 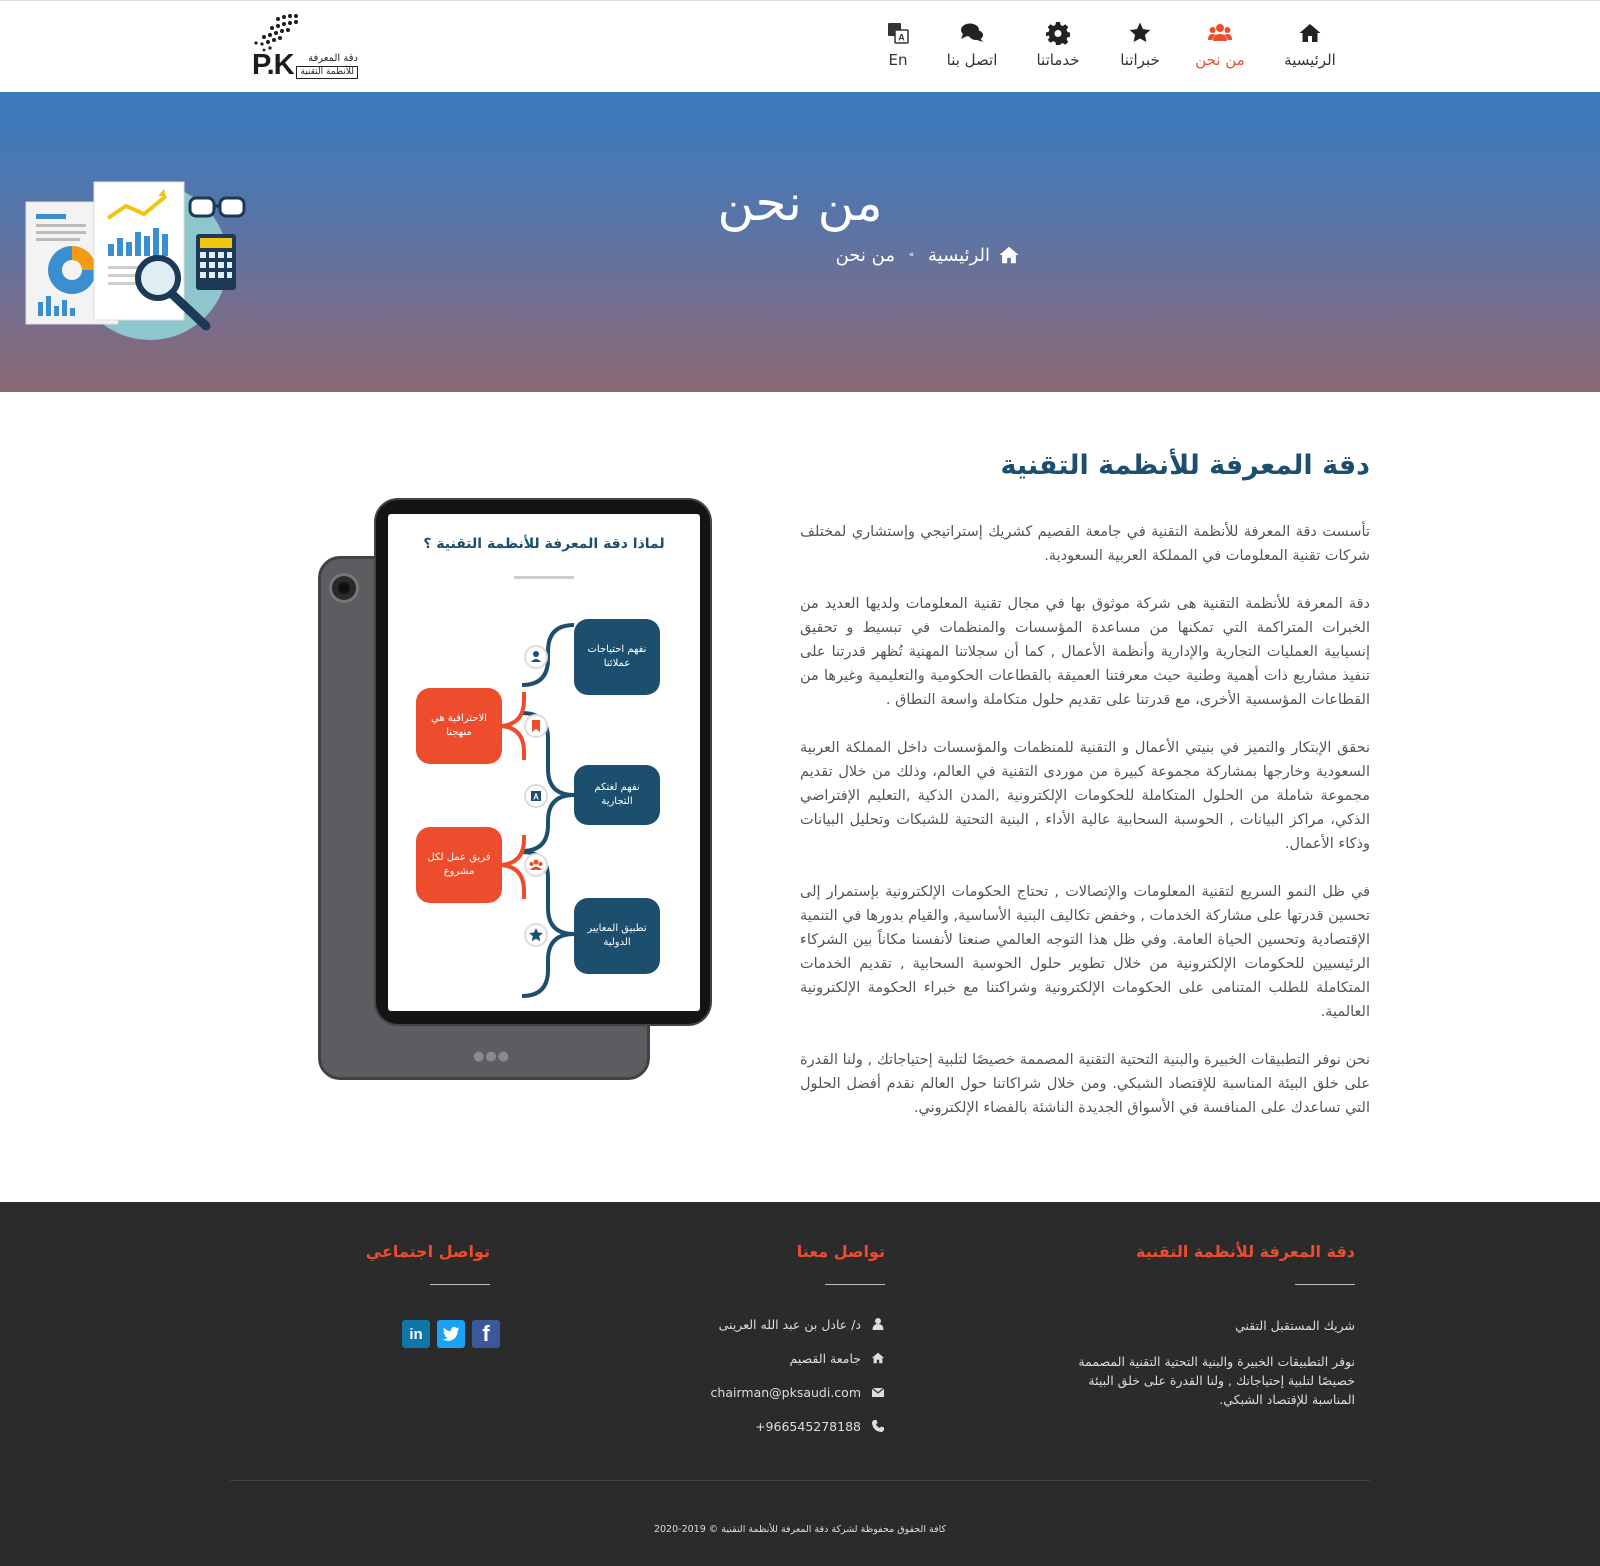 I want to click on nav-label: اتصل بنا, so click(x=972, y=60).